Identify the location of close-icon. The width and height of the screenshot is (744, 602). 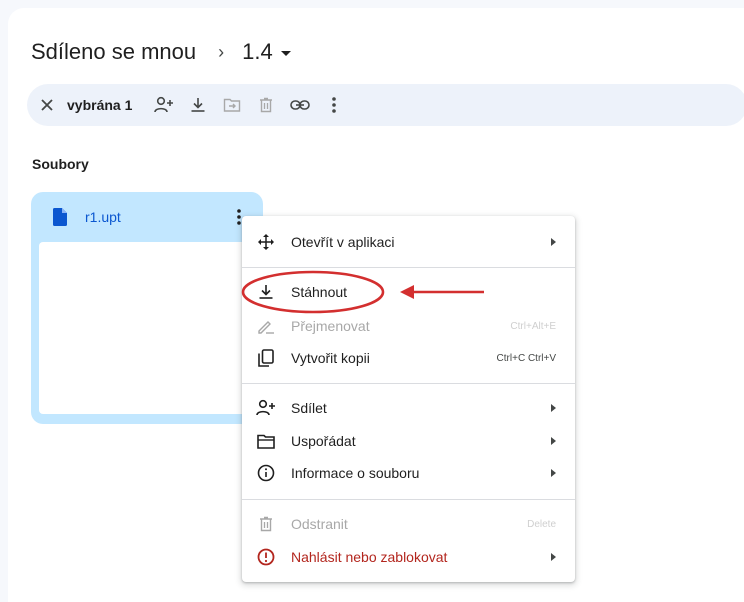
(47, 105).